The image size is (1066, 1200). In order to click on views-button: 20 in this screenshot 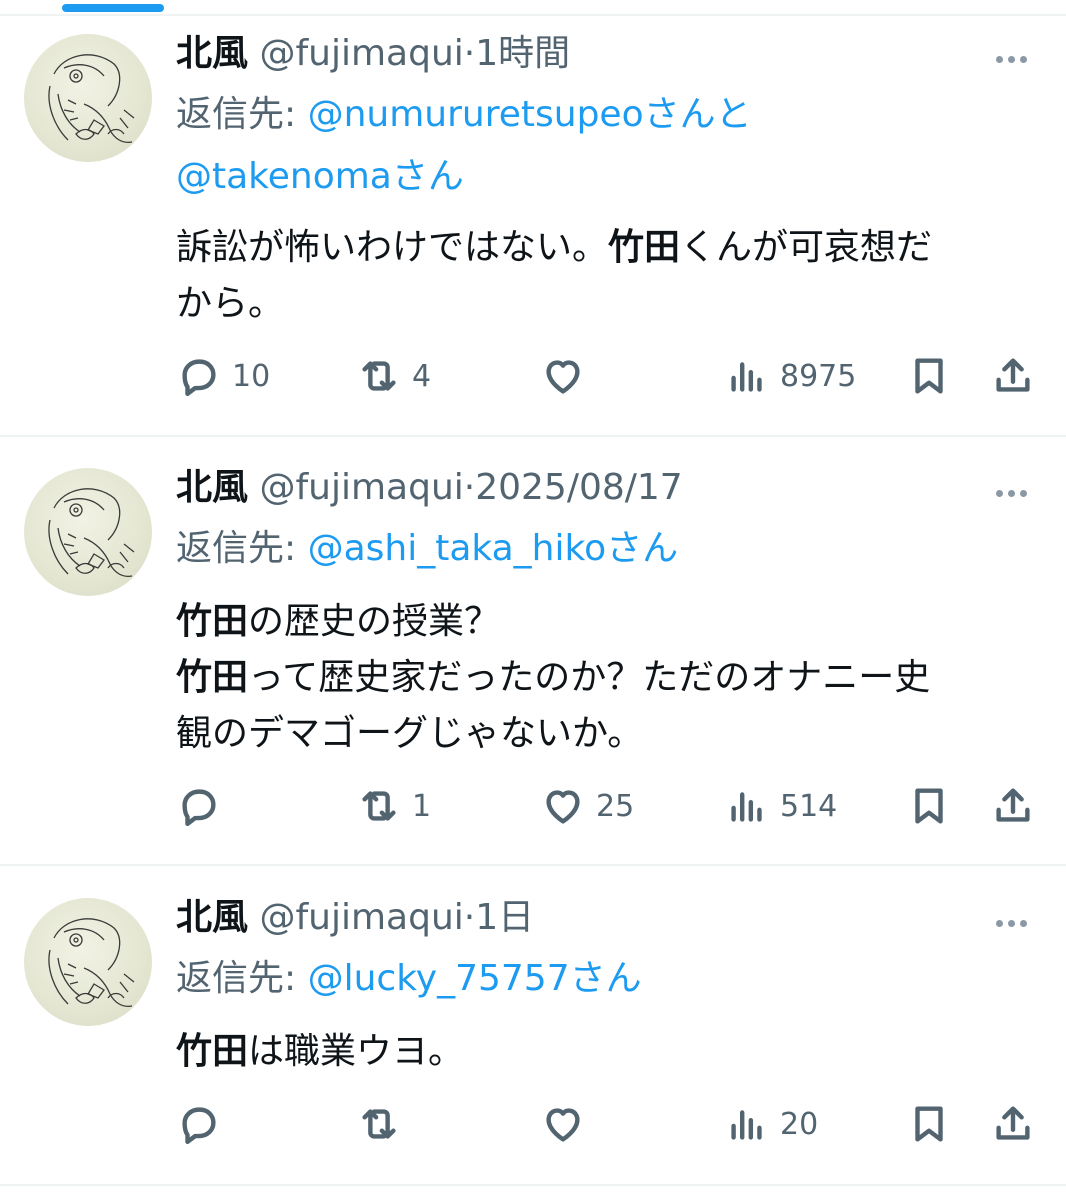, I will do `click(771, 1124)`.